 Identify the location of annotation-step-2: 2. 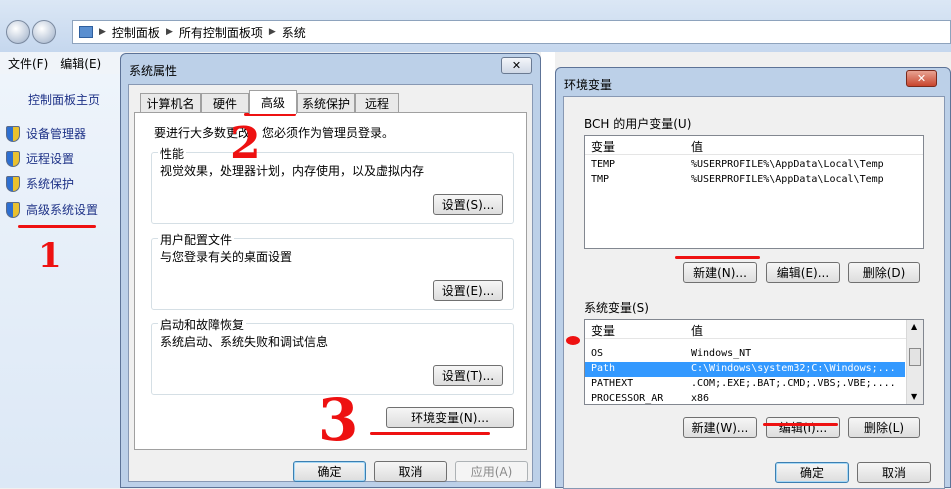
(245, 143).